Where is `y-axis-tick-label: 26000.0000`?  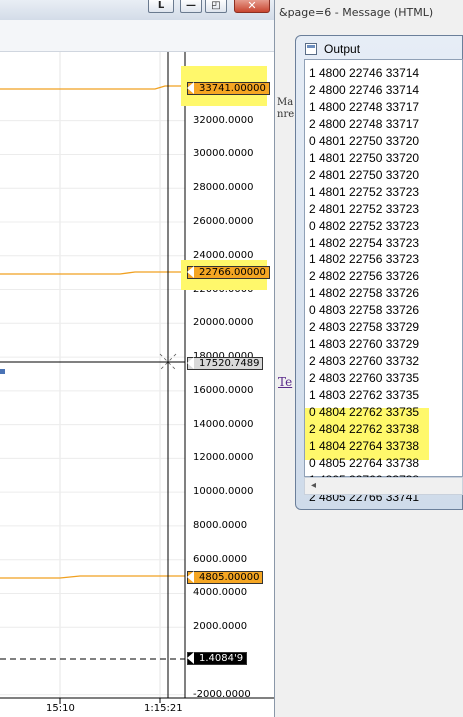
y-axis-tick-label: 26000.0000 is located at coordinates (223, 221).